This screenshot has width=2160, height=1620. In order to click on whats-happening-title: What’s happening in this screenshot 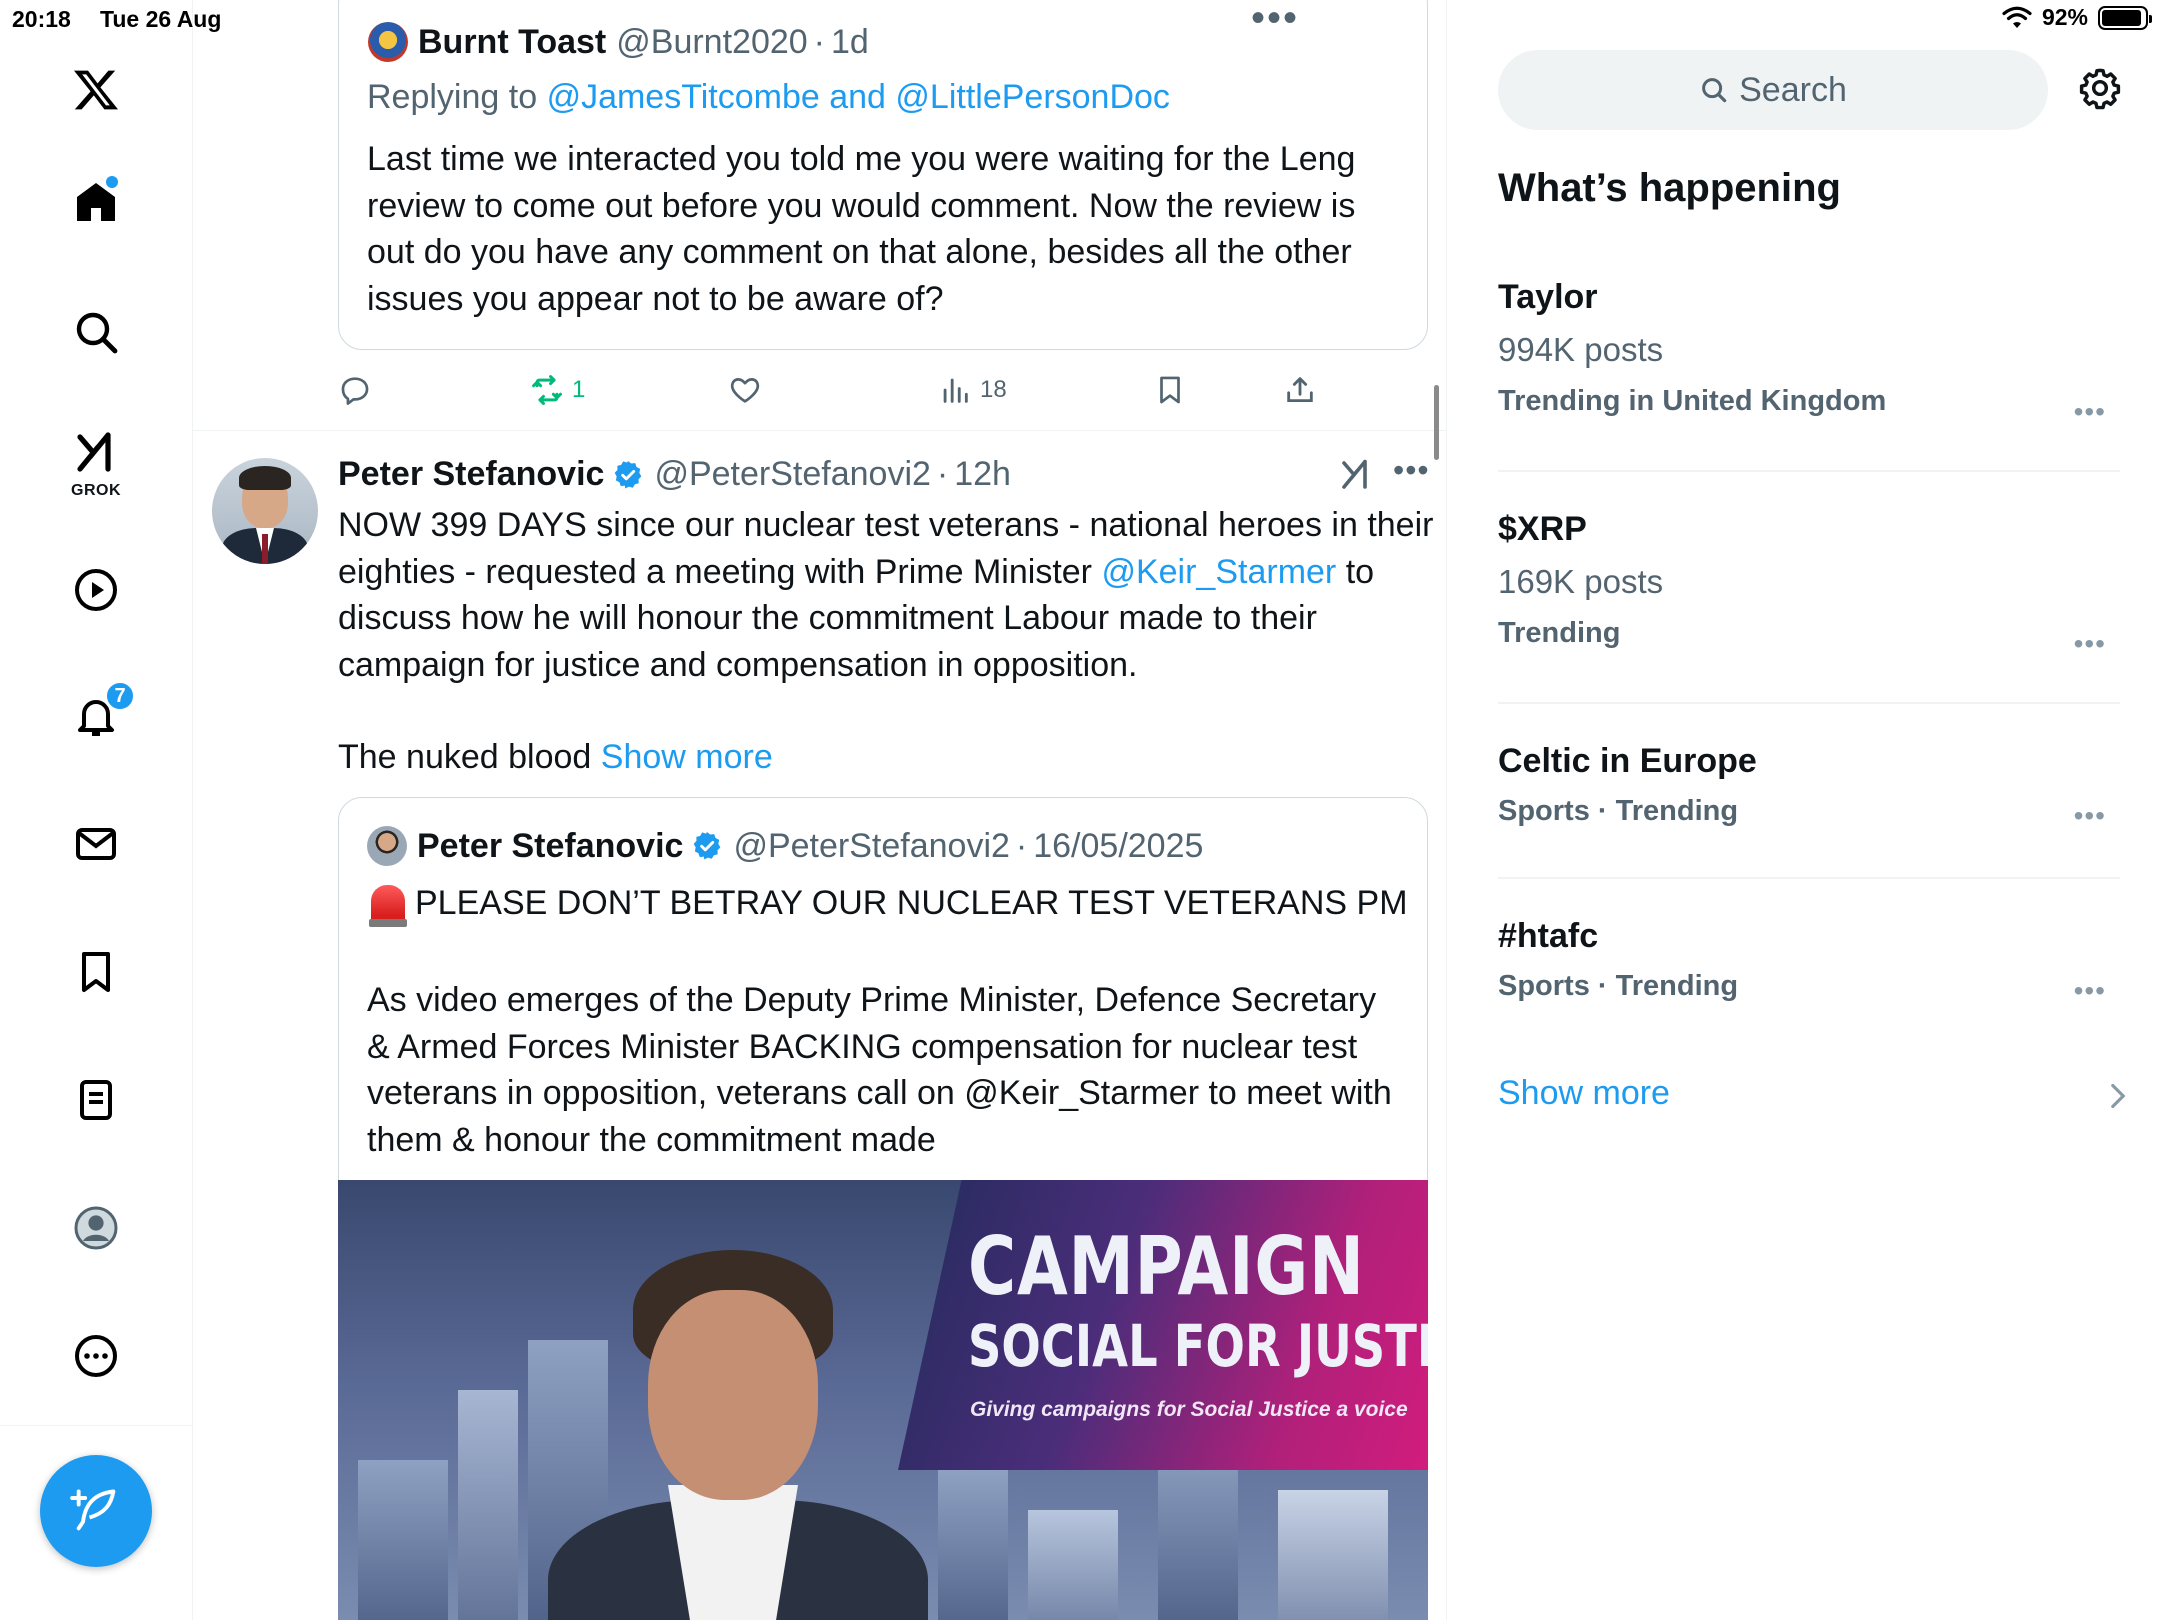, I will do `click(1669, 188)`.